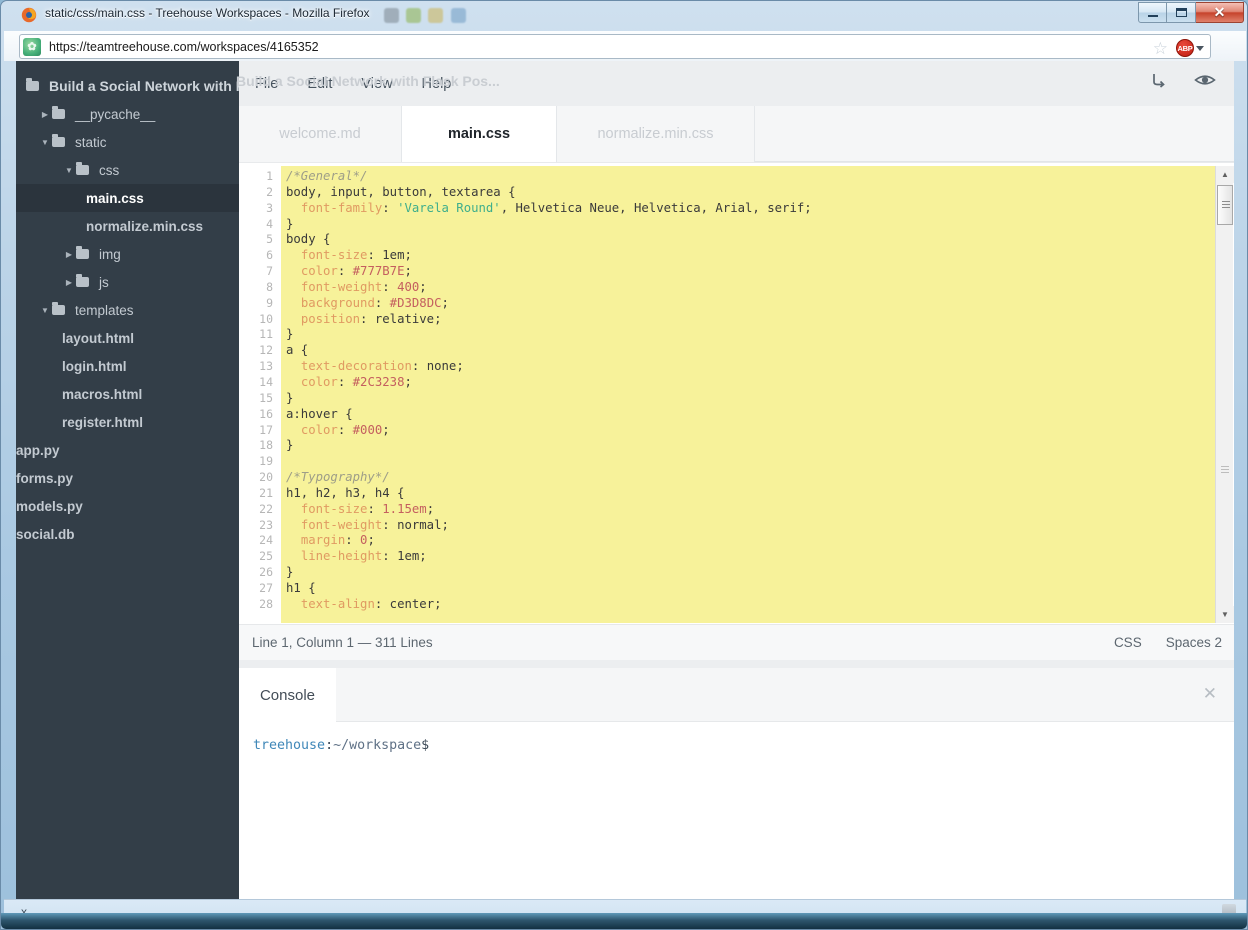 This screenshot has height=930, width=1248. What do you see at coordinates (319, 84) in the screenshot?
I see `menu-item-edit: Edit` at bounding box center [319, 84].